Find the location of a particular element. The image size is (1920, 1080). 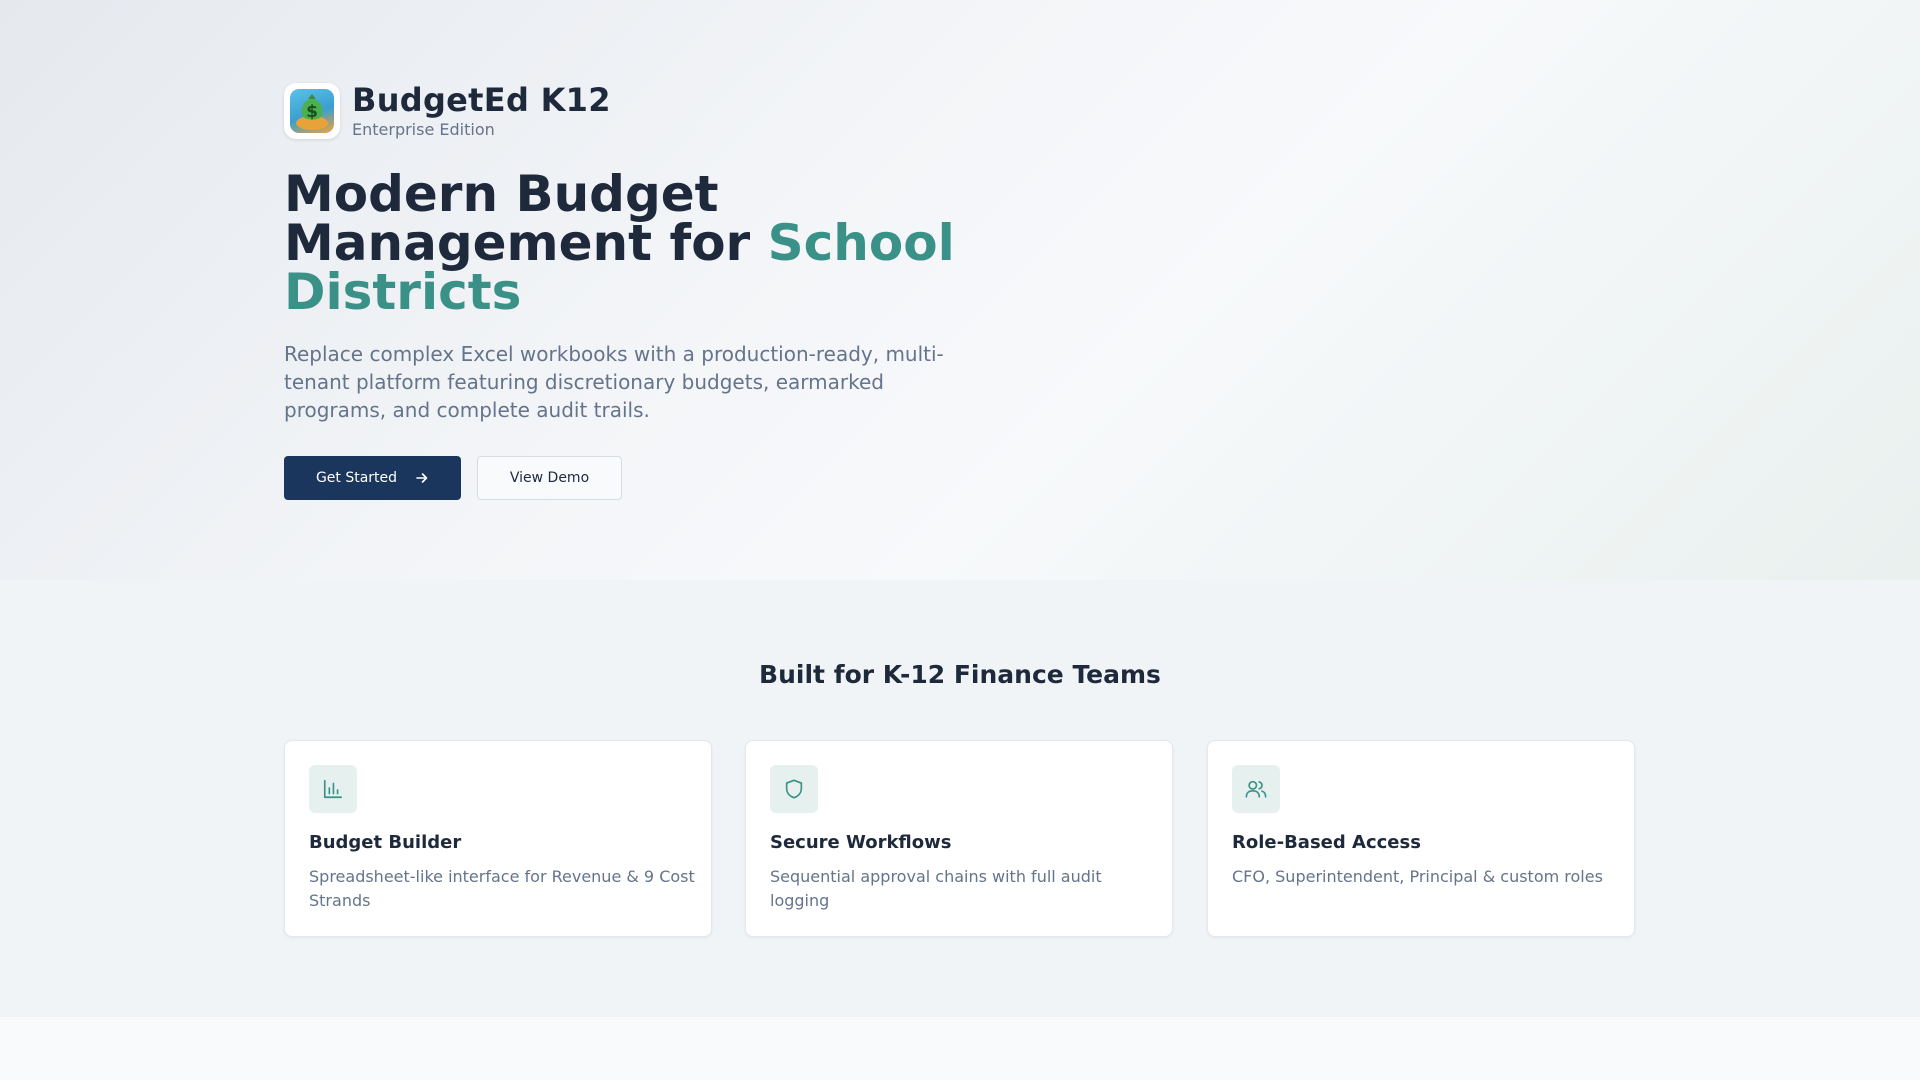

get-started-button: Get Started is located at coordinates (372, 478).